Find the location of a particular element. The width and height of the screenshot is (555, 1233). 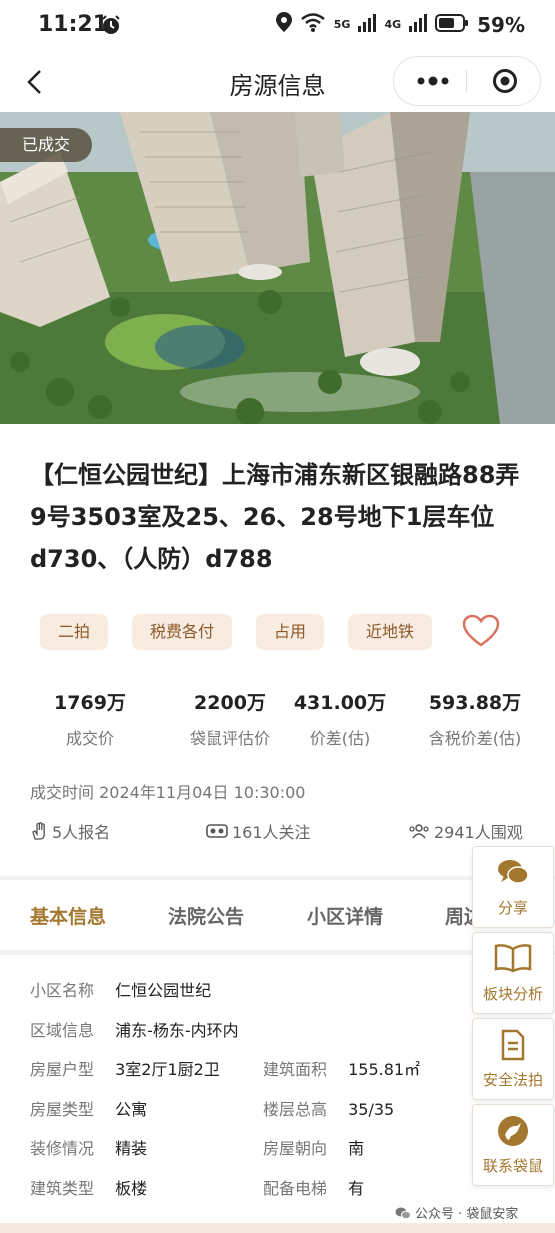

info-decoration: 装修情况 精装 is located at coordinates (88, 1147).